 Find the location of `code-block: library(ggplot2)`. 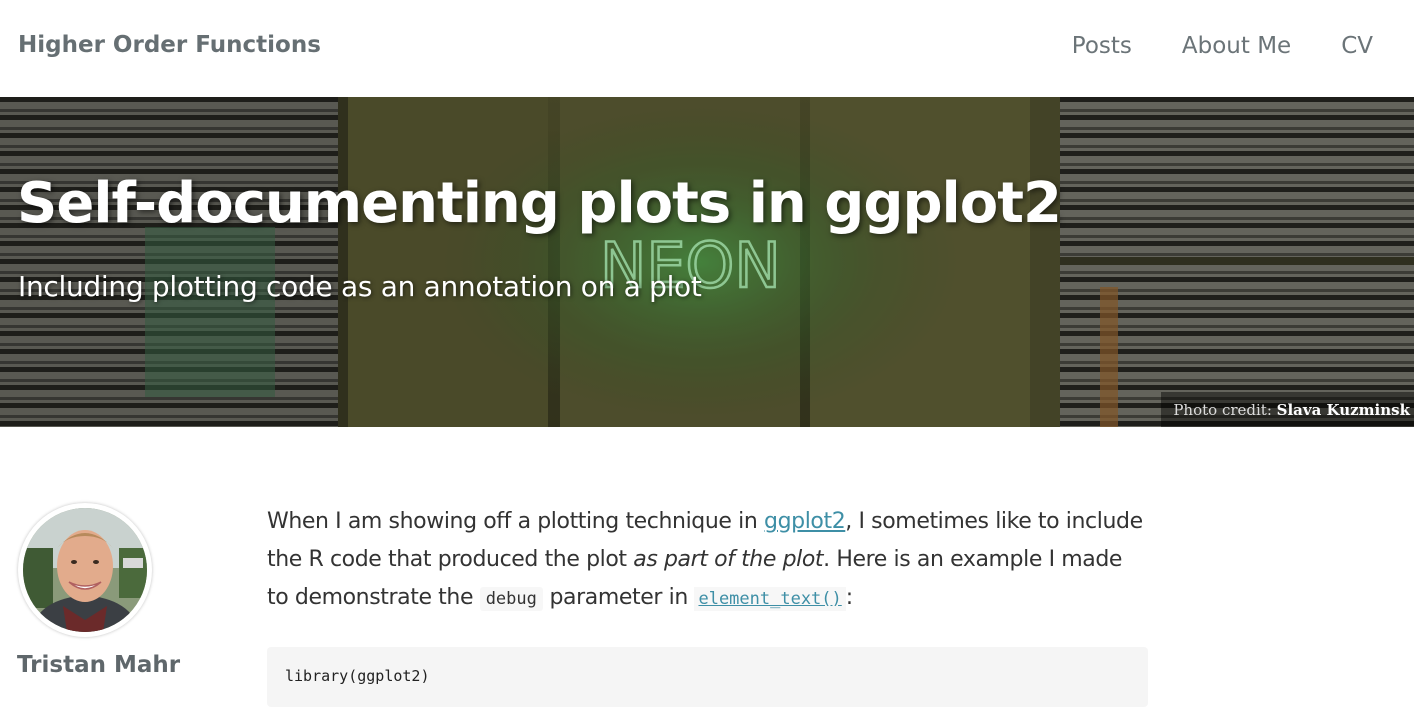

code-block: library(ggplot2) is located at coordinates (707, 677).